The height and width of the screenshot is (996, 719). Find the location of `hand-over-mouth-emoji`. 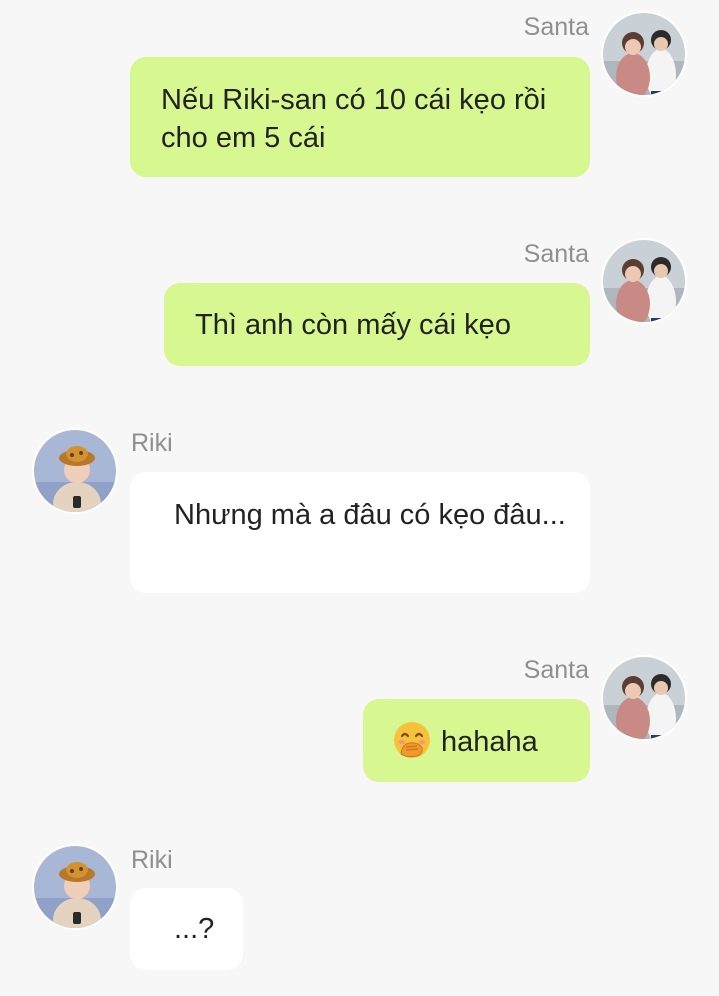

hand-over-mouth-emoji is located at coordinates (412, 745).